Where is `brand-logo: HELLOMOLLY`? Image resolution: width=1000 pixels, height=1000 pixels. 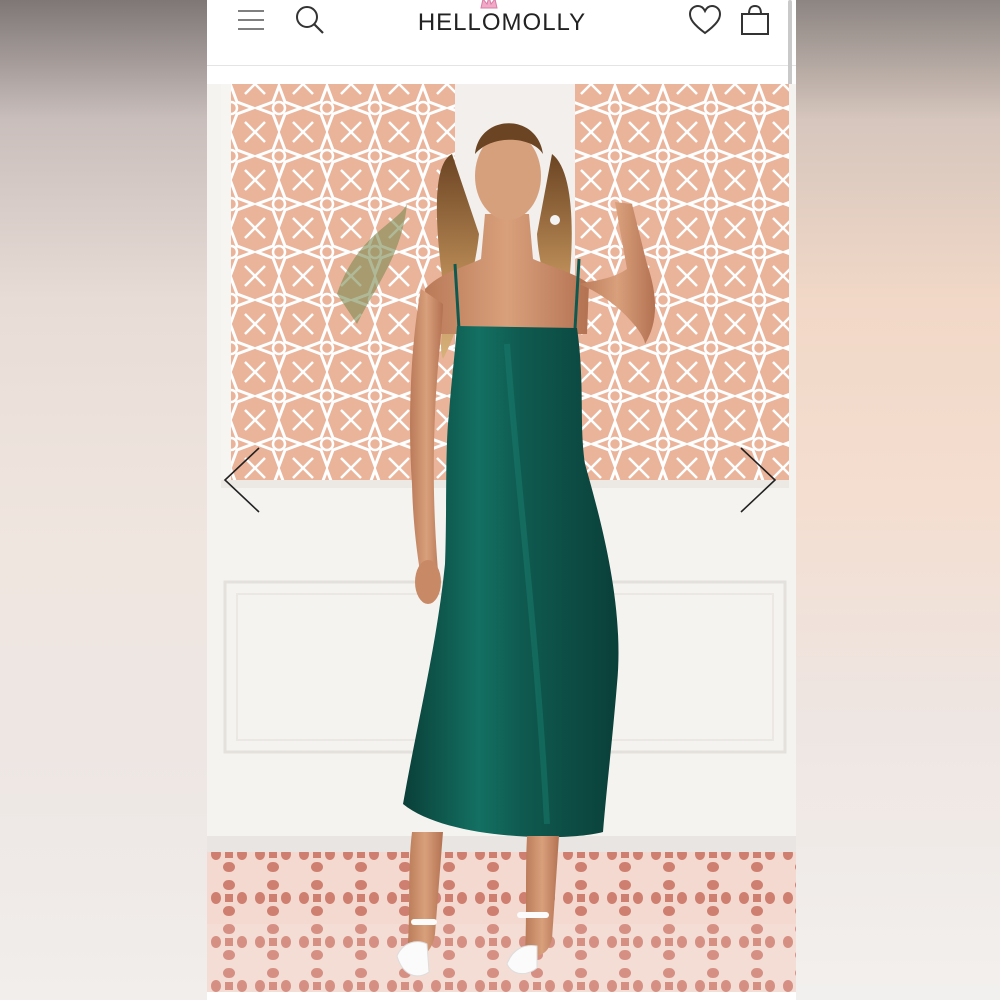
brand-logo: HELLOMOLLY is located at coordinates (502, 23).